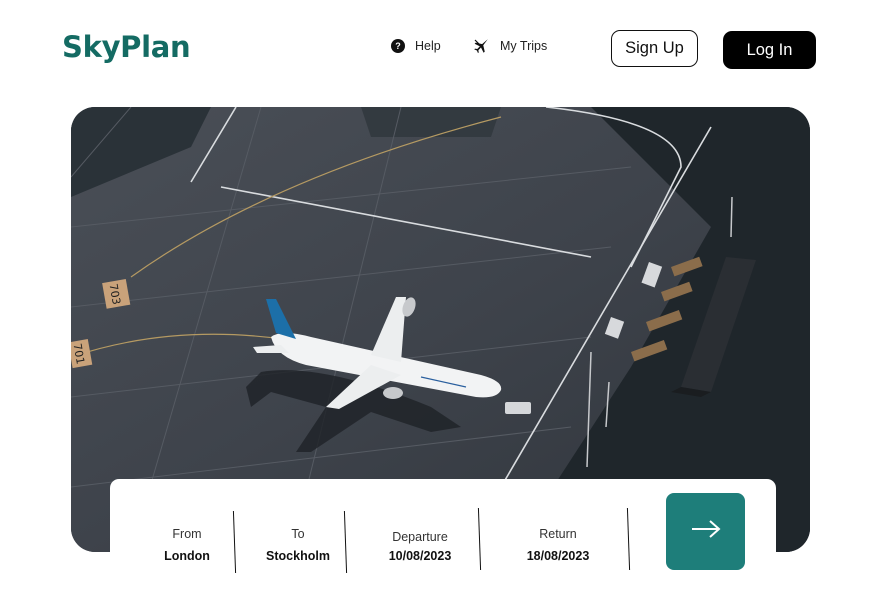 The image size is (881, 616). Describe the element at coordinates (428, 46) in the screenshot. I see `nav-help-label: Help` at that location.